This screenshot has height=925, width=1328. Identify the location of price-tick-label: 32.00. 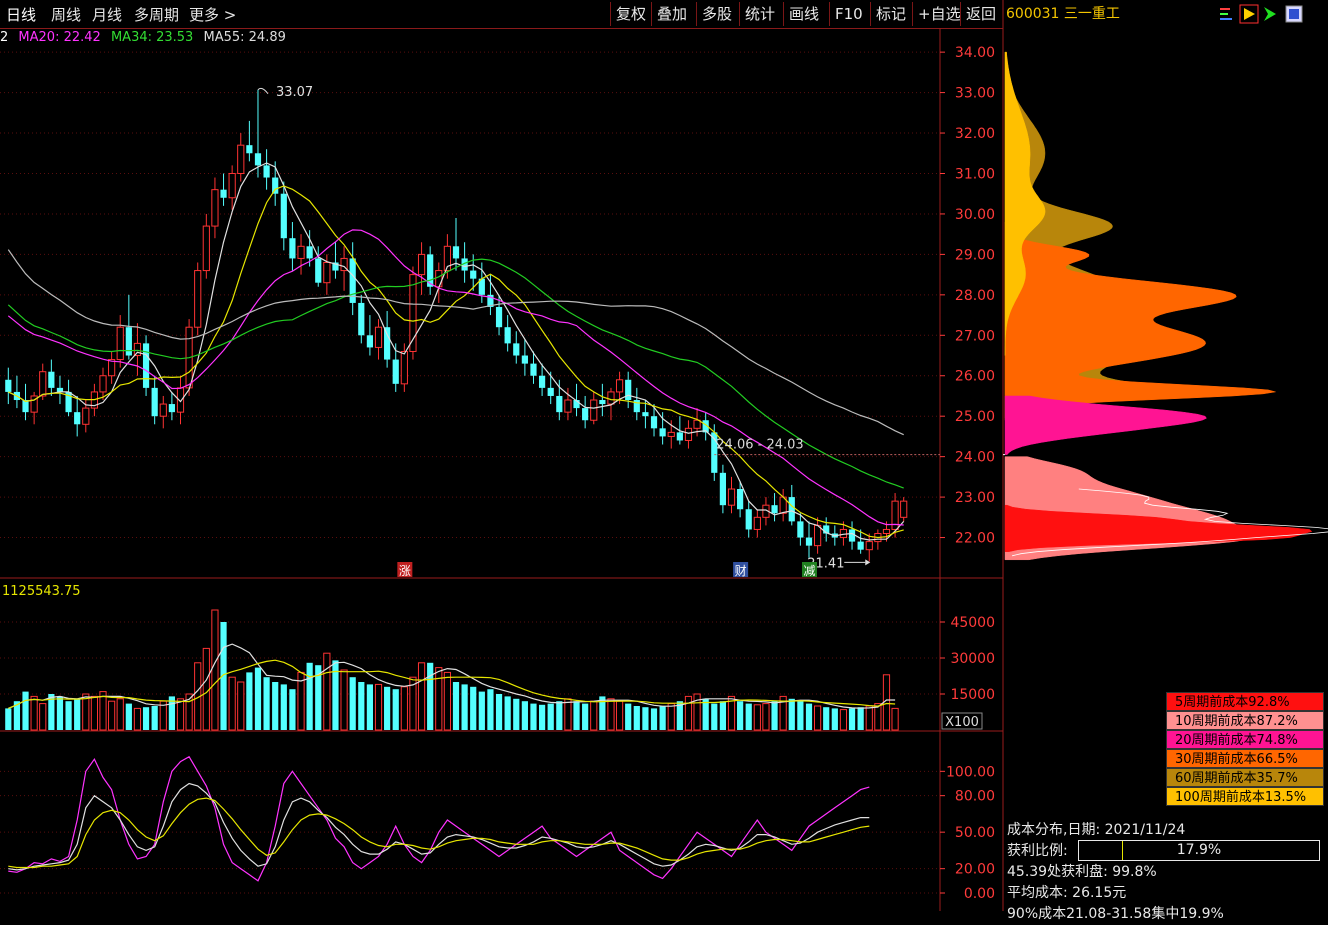
(975, 134).